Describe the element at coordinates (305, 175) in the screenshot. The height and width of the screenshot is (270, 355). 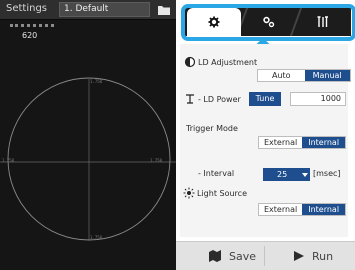
I see `chevron-down-icon` at that location.